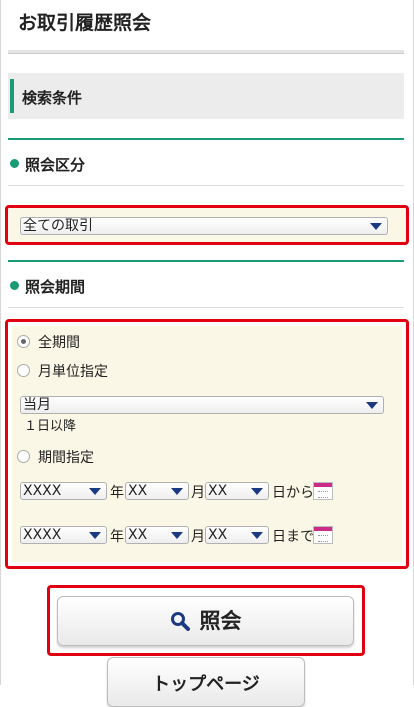  What do you see at coordinates (85, 23) in the screenshot?
I see `page-title: お取引履歴照会` at bounding box center [85, 23].